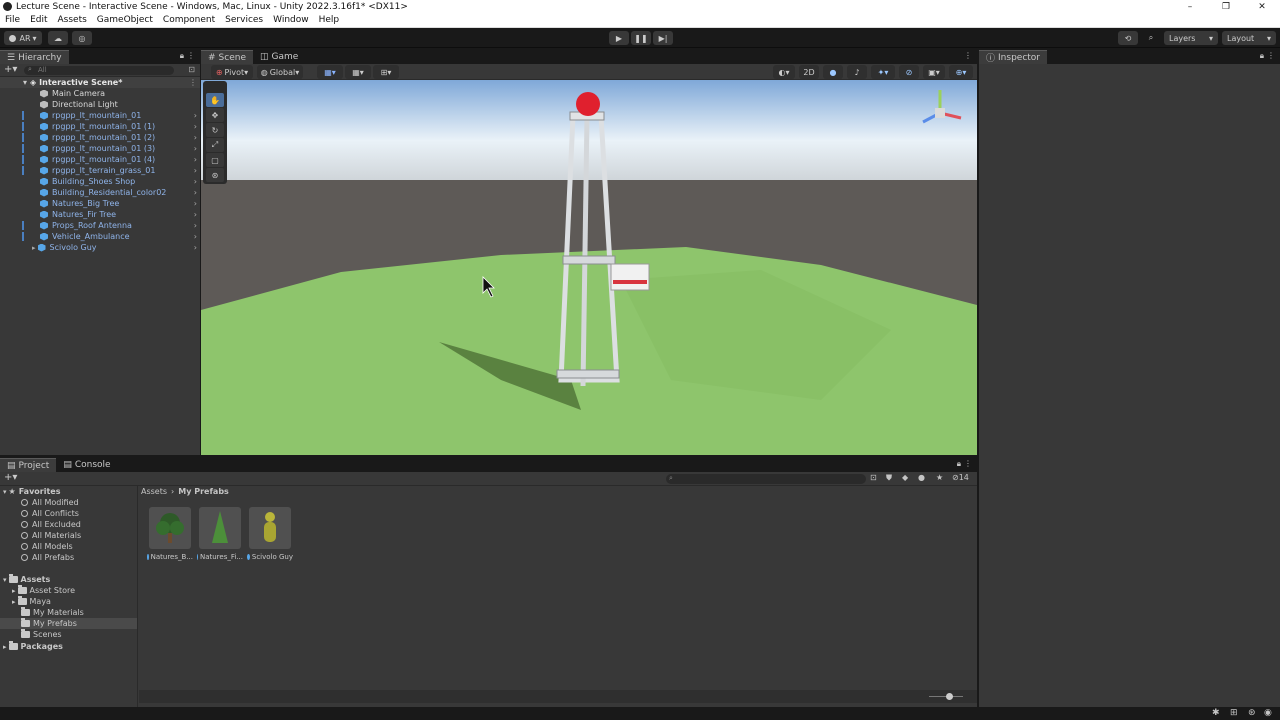  Describe the element at coordinates (82, 38) in the screenshot. I see `collab-button: ◎` at that location.